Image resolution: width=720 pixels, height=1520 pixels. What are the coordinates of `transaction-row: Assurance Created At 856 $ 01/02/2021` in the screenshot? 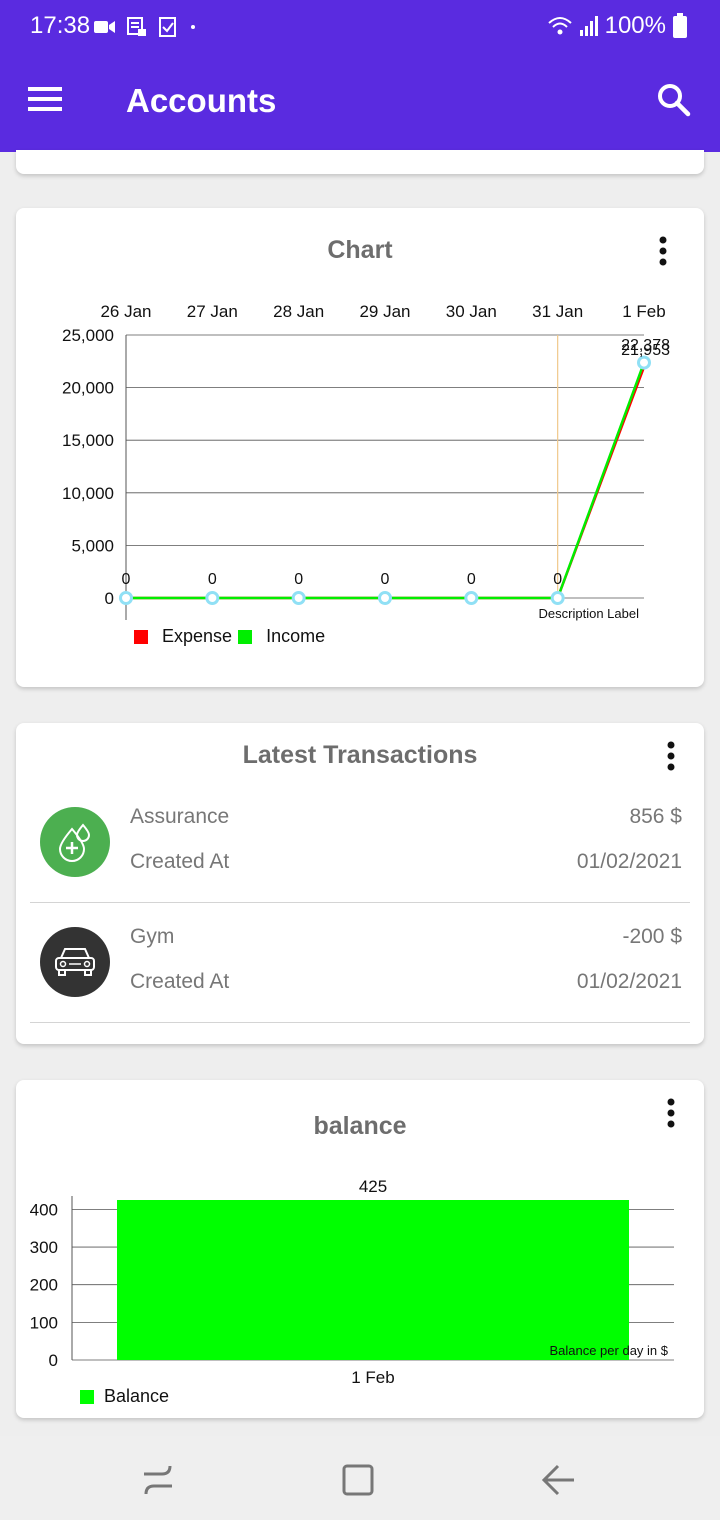 It's located at (360, 843).